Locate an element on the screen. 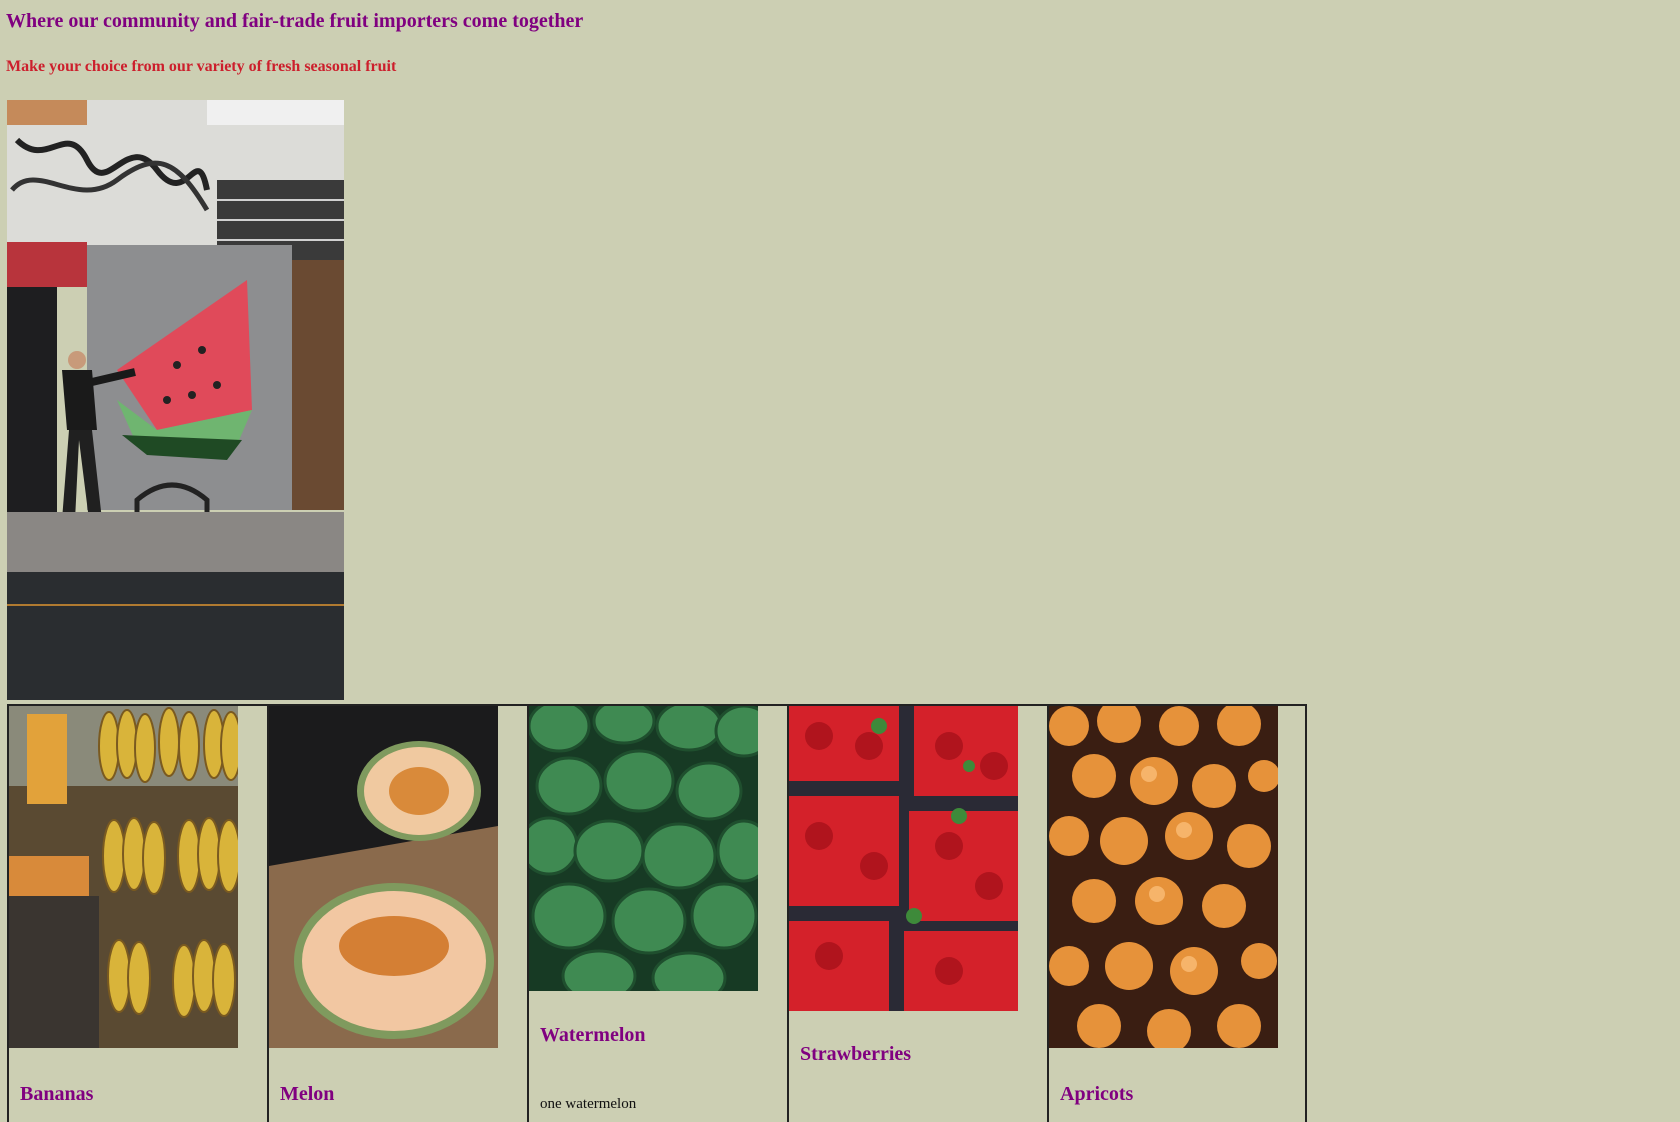 The width and height of the screenshot is (1680, 1122). product-card-melon: Melon is located at coordinates (399, 914).